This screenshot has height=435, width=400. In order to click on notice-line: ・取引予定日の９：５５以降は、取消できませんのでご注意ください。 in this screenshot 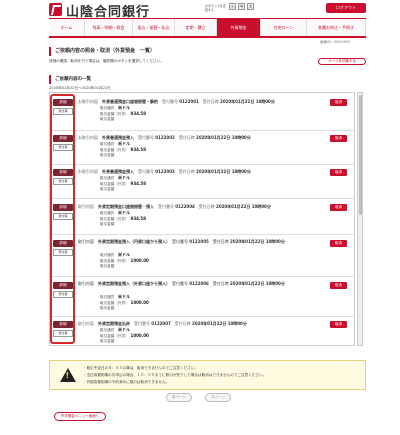, I will do `click(140, 368)`.